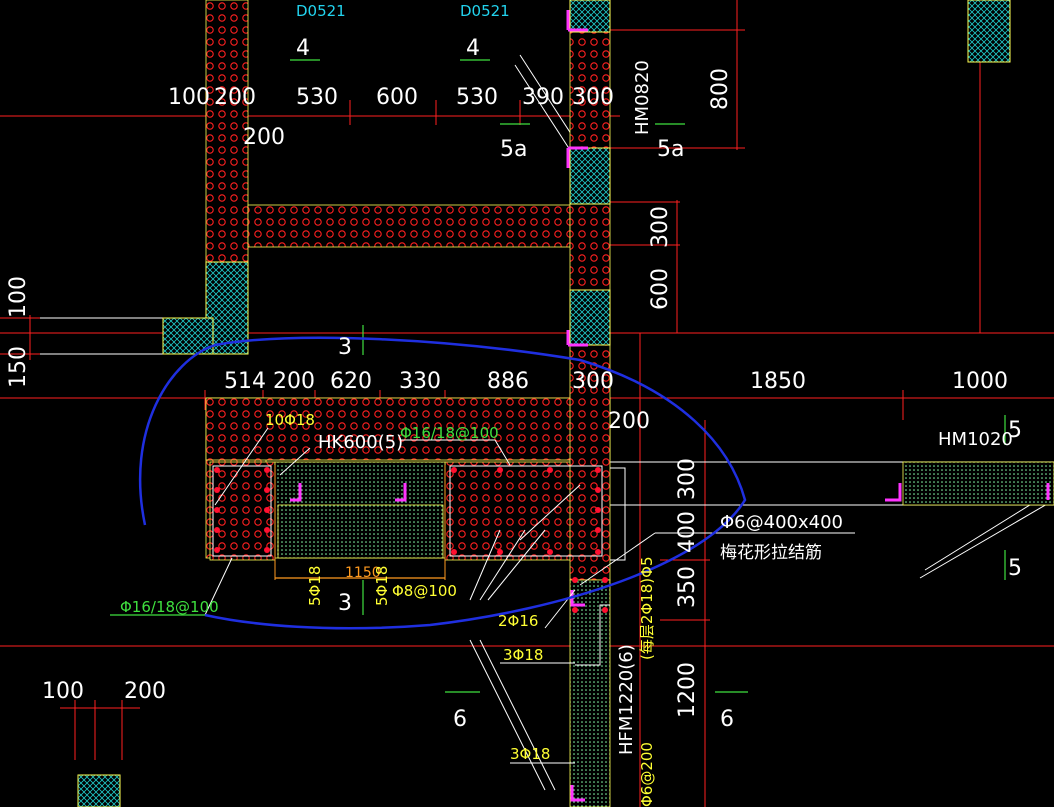 The height and width of the screenshot is (807, 1054). I want to click on door-label-1: D0521, so click(321, 11).